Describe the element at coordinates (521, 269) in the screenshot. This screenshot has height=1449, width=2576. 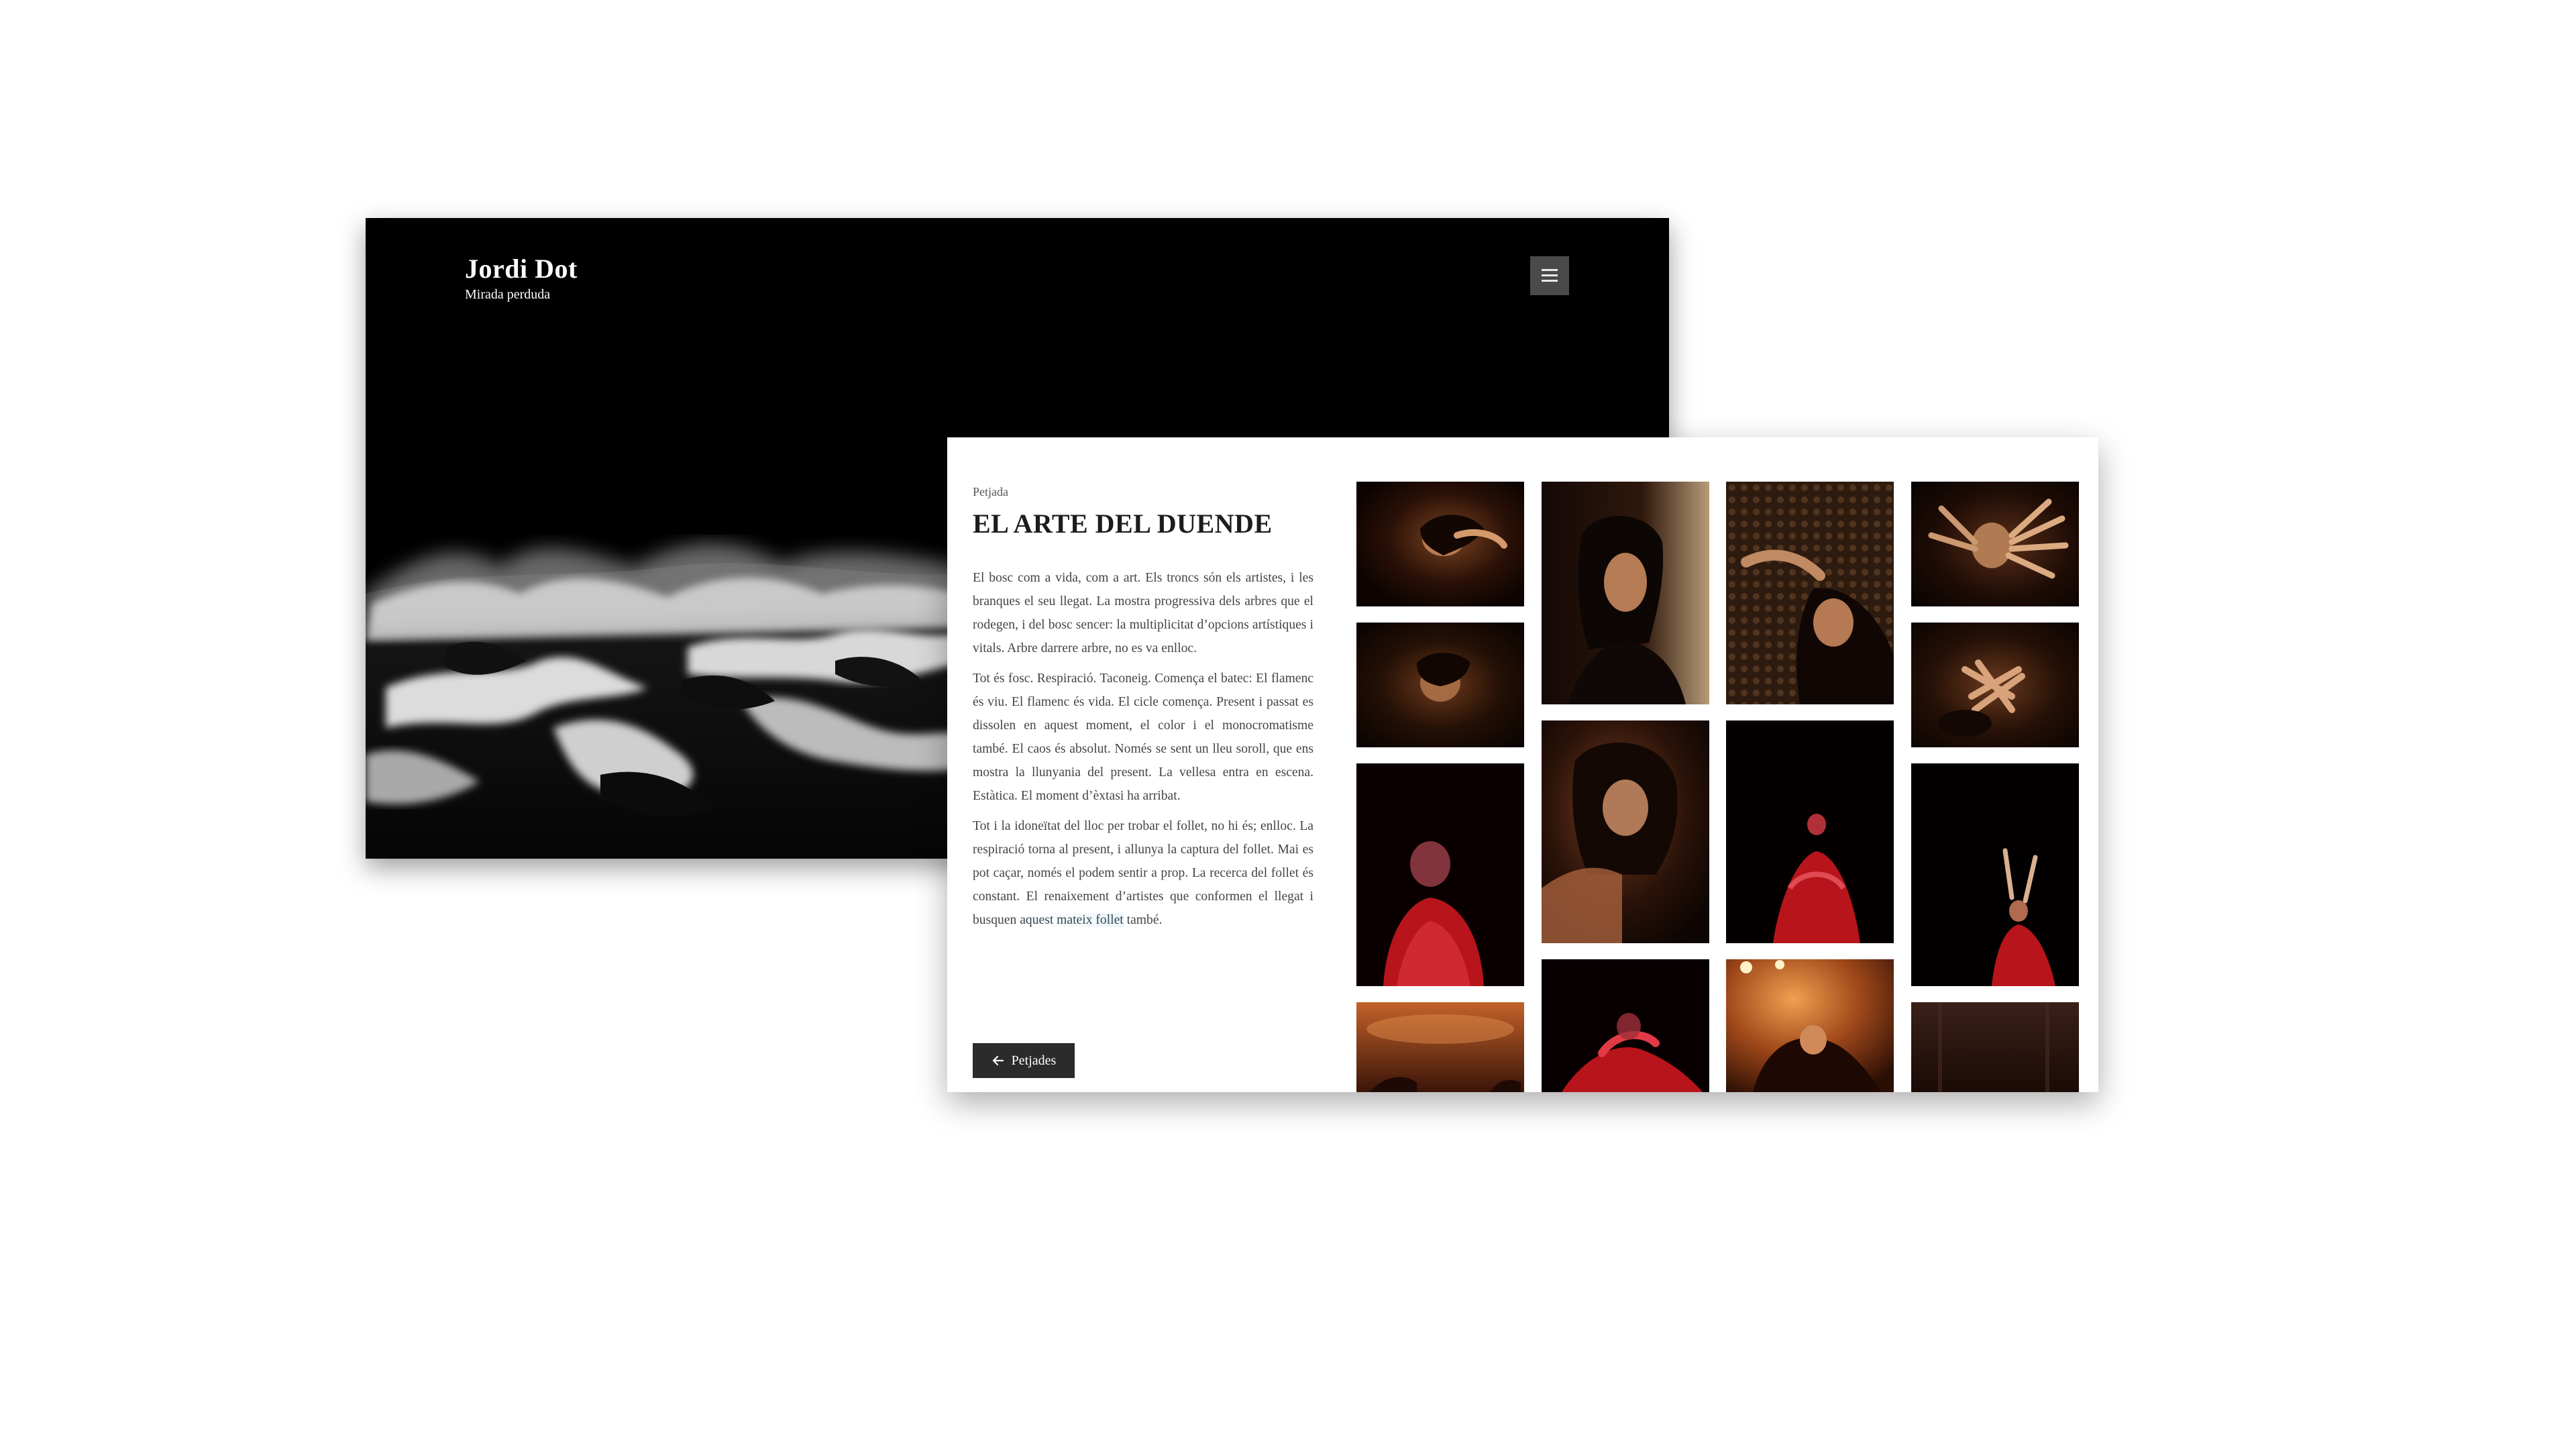
I see `site-title: Jordi Dot` at that location.